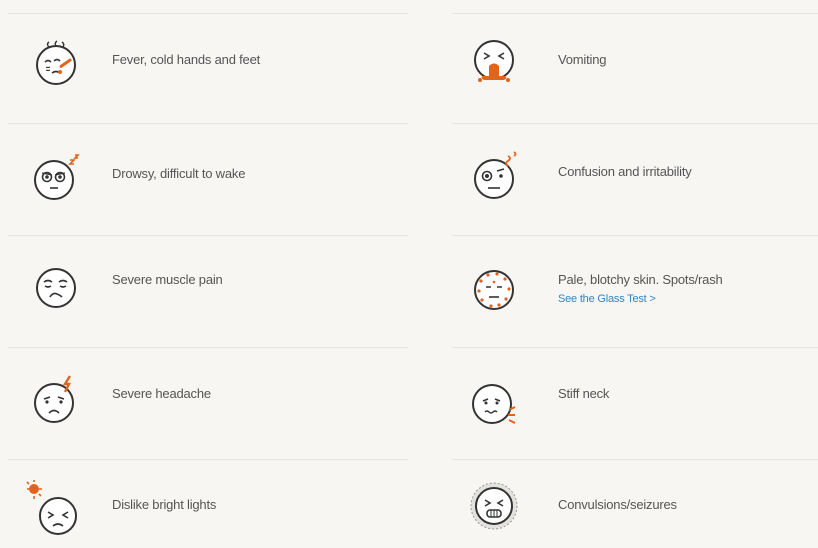 The width and height of the screenshot is (818, 548). Describe the element at coordinates (208, 291) in the screenshot. I see `symptom-muscle-pain: Severe muscle pain` at that location.